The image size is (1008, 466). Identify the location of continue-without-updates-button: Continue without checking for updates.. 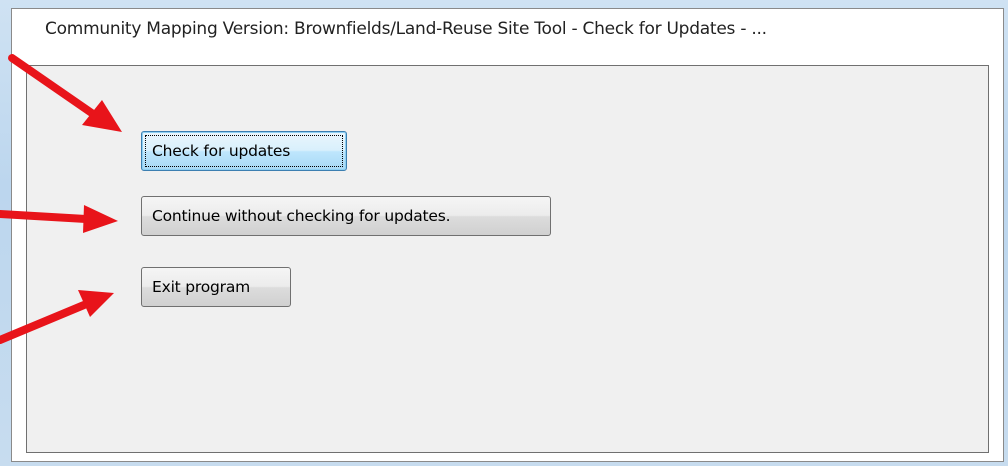
(346, 216).